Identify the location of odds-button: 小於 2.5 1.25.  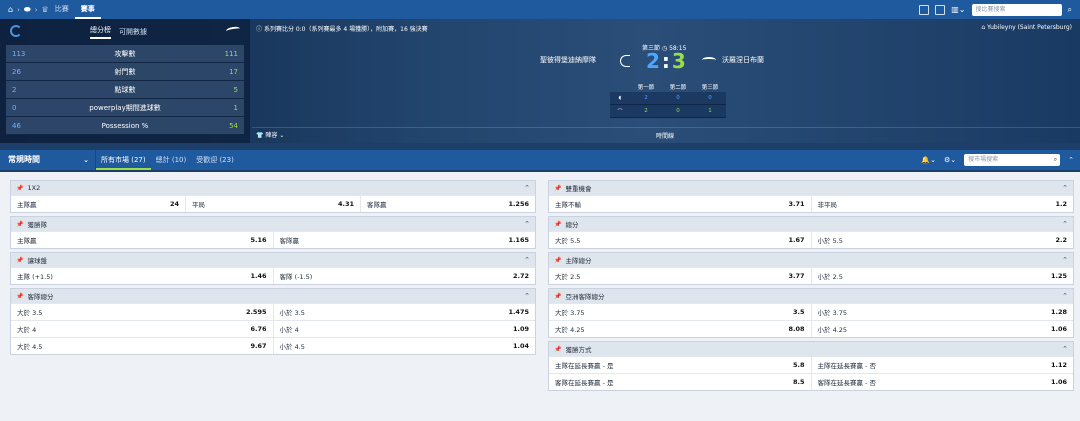
(942, 276).